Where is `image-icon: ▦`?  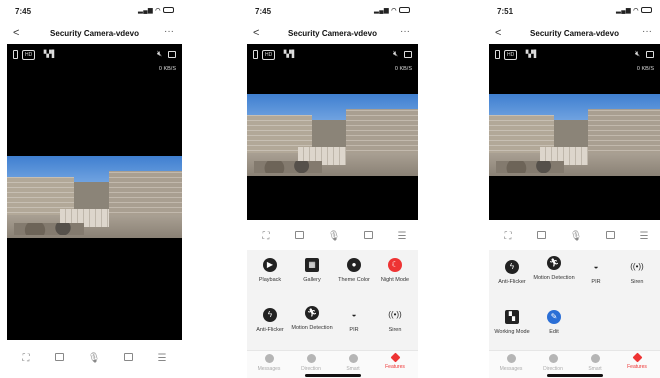 image-icon: ▦ is located at coordinates (312, 265).